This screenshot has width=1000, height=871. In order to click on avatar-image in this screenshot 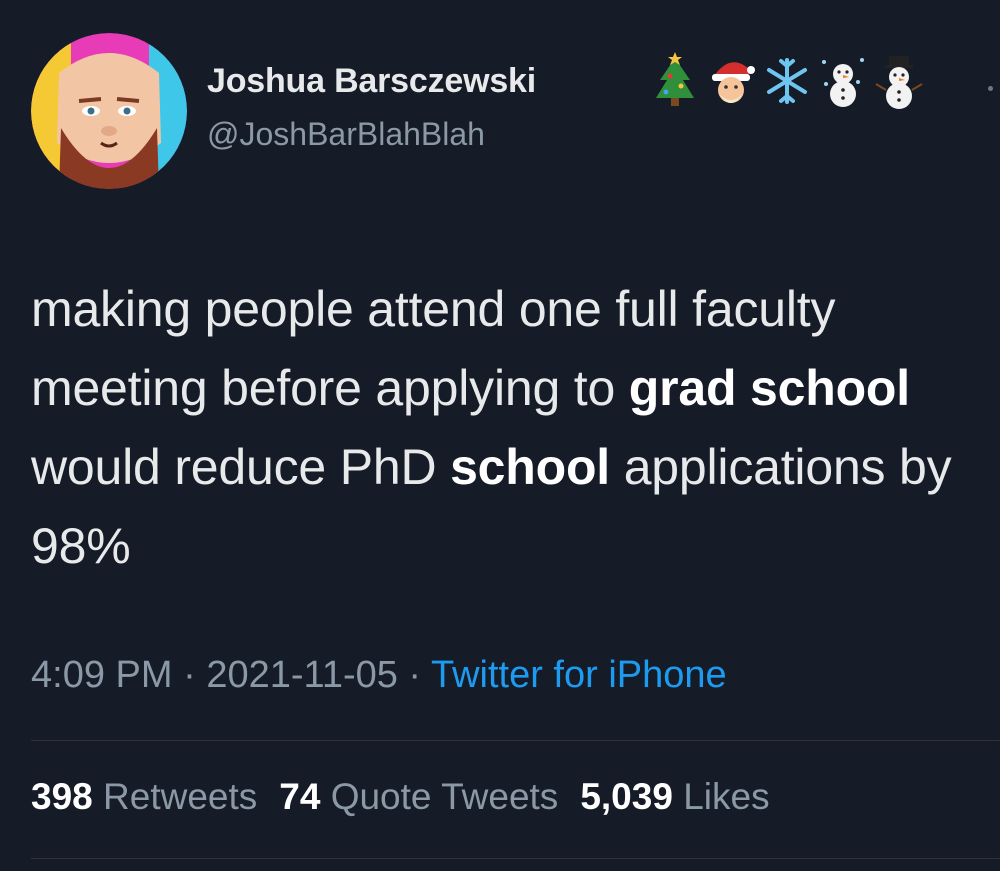, I will do `click(109, 111)`.